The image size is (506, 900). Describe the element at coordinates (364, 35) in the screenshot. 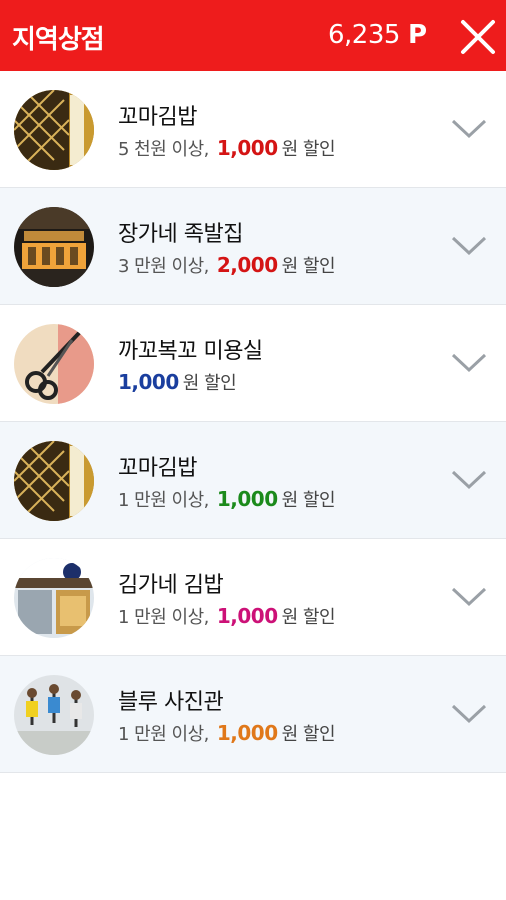

I see `points-value: 6,235` at that location.